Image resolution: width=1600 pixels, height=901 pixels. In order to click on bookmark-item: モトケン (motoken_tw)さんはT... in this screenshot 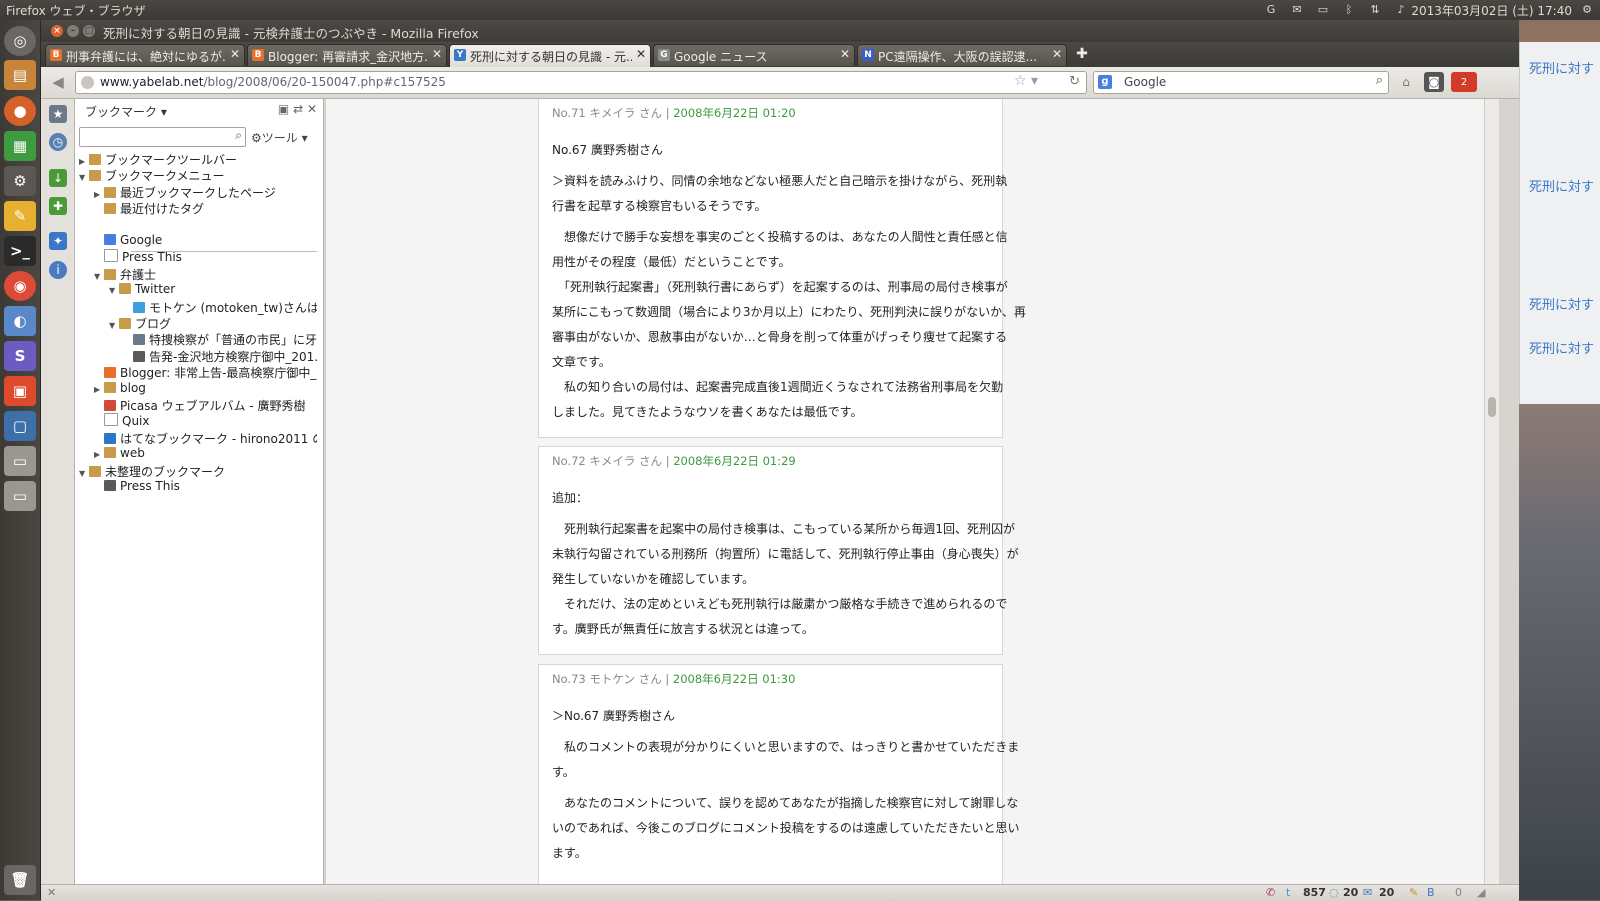, I will do `click(220, 307)`.